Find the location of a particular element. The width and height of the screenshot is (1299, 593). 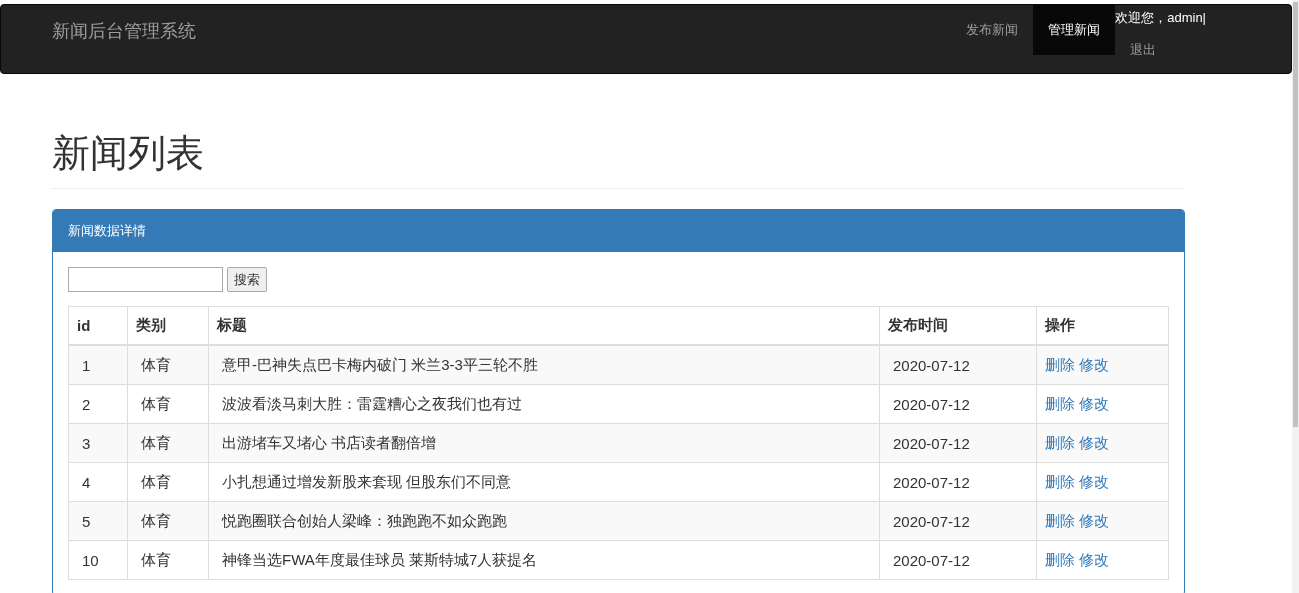

table-cell: 意甲-巴神失点巴卡梅内破门 米兰3-3平三轮不胜 is located at coordinates (544, 365).